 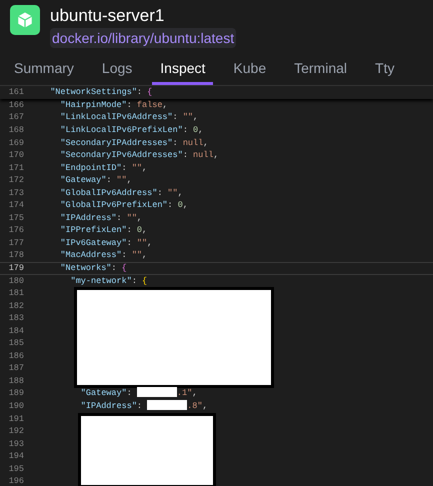 I want to click on container-name: ubuntu-server1, so click(x=108, y=16).